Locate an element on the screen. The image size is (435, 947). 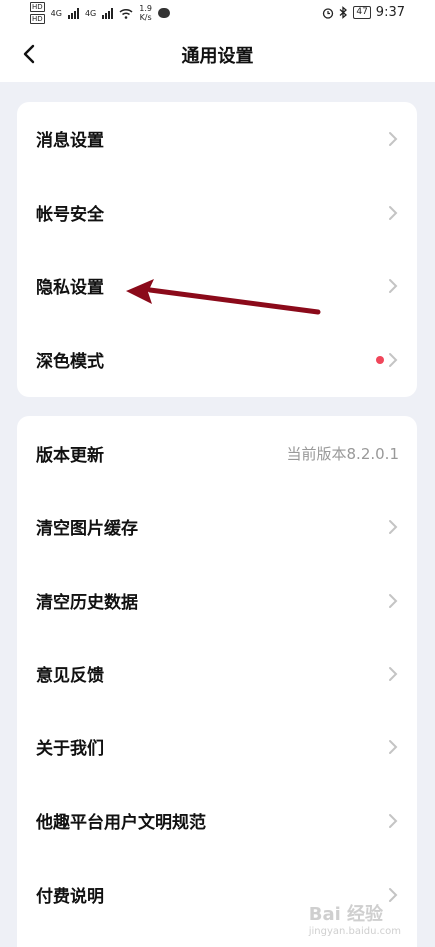
network-speed-unit: K/s is located at coordinates (145, 17).